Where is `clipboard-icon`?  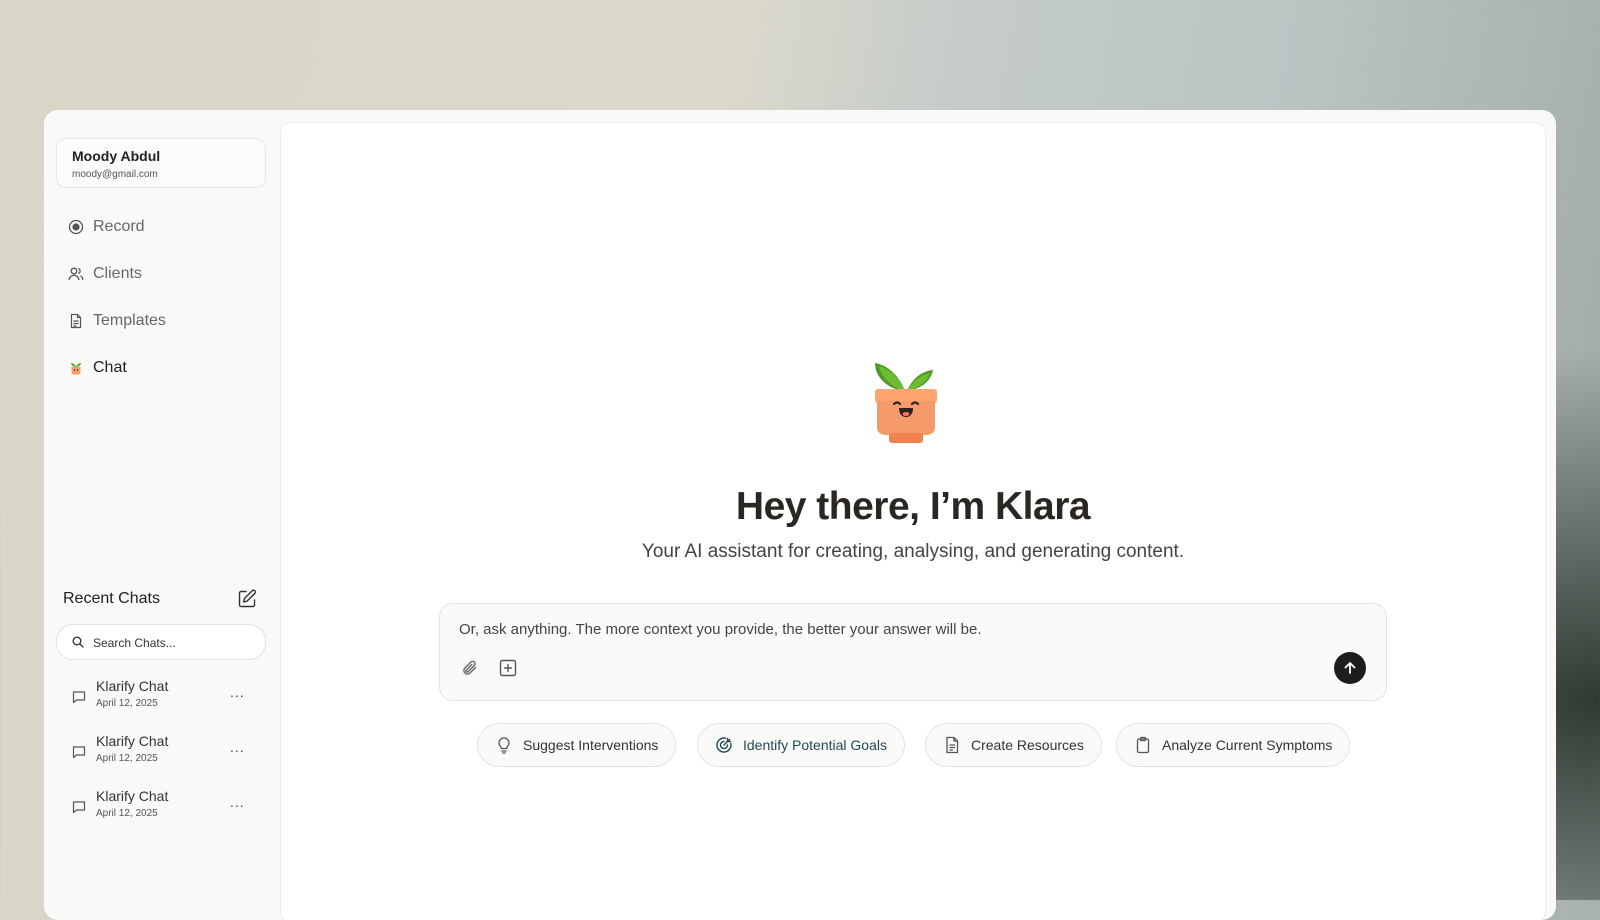
clipboard-icon is located at coordinates (1143, 745).